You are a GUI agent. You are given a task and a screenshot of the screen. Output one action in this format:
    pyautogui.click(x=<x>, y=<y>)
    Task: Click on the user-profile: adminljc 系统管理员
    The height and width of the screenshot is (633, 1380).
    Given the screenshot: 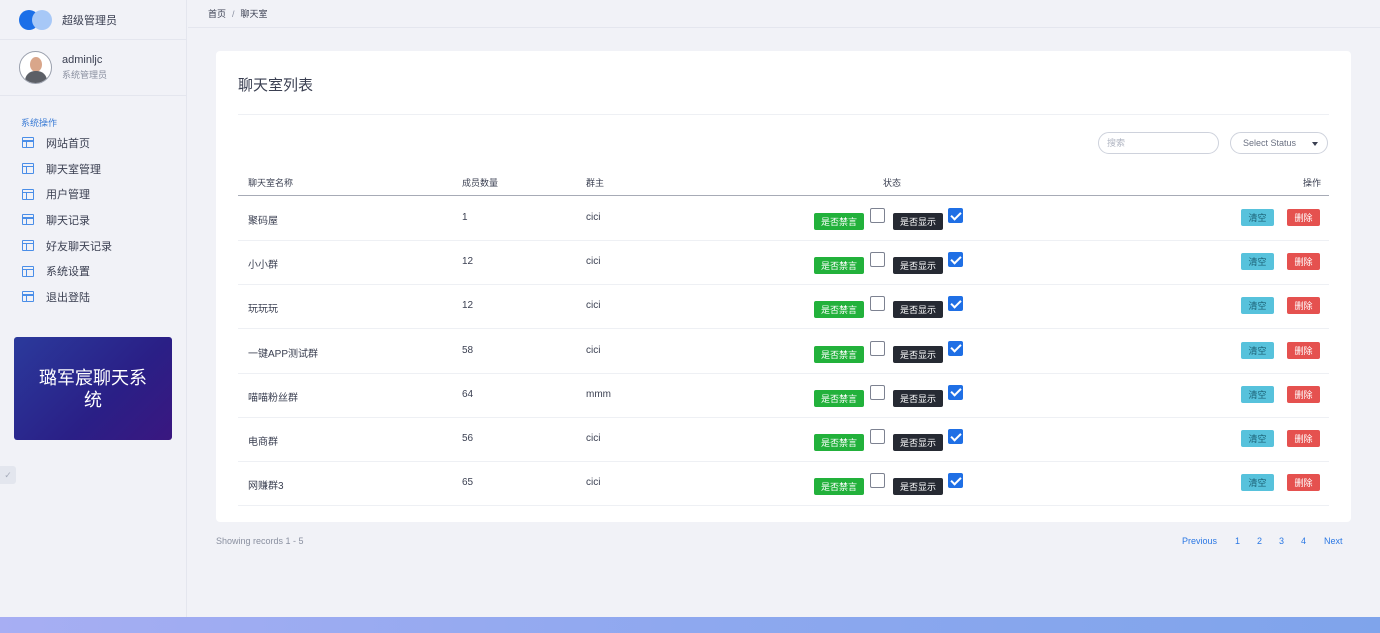 What is the action you would take?
    pyautogui.click(x=93, y=68)
    